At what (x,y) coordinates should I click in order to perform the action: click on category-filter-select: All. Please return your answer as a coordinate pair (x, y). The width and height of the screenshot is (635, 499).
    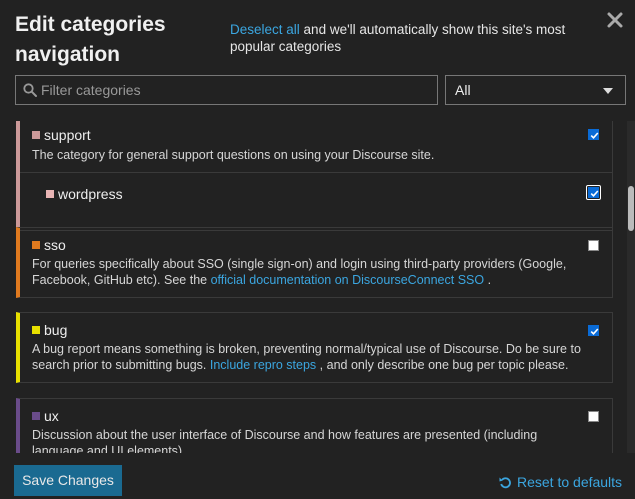
    Looking at the image, I should click on (535, 90).